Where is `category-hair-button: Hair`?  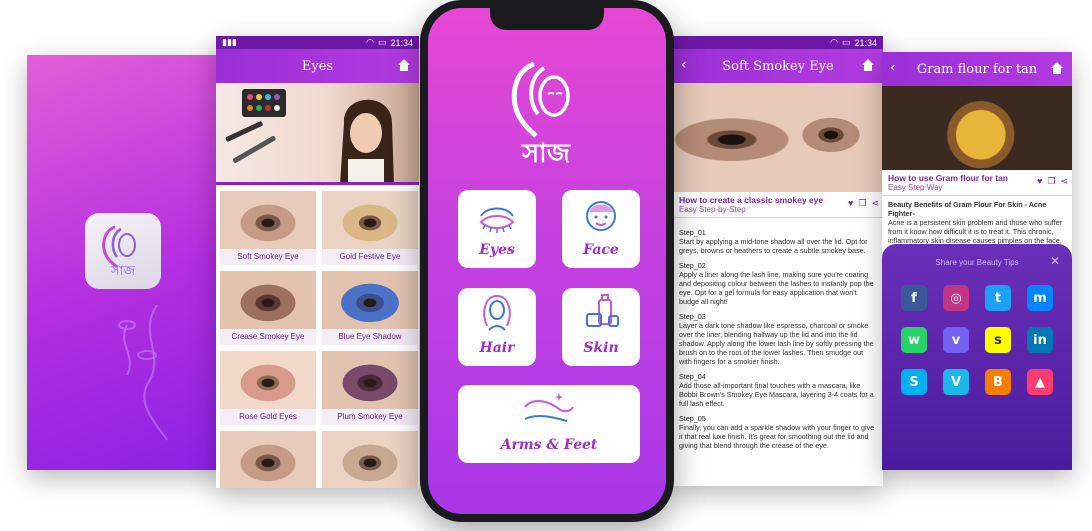 category-hair-button: Hair is located at coordinates (497, 327).